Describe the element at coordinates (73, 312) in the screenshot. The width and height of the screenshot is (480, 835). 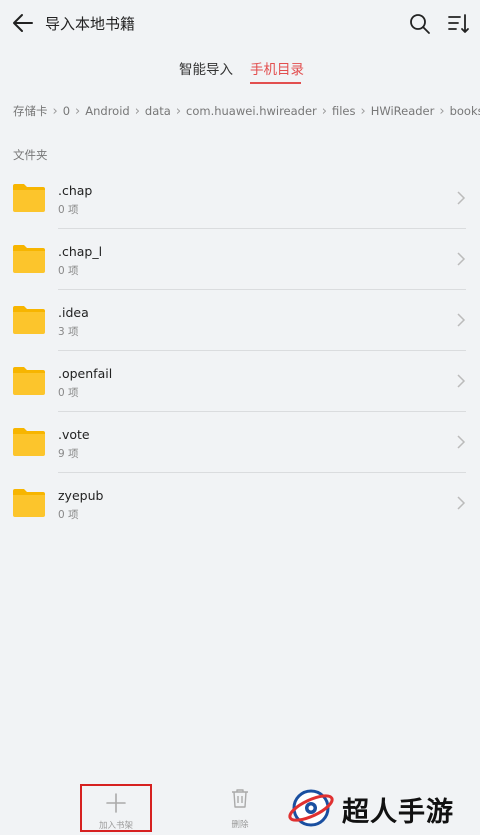
I see `folder-name: .idea` at that location.